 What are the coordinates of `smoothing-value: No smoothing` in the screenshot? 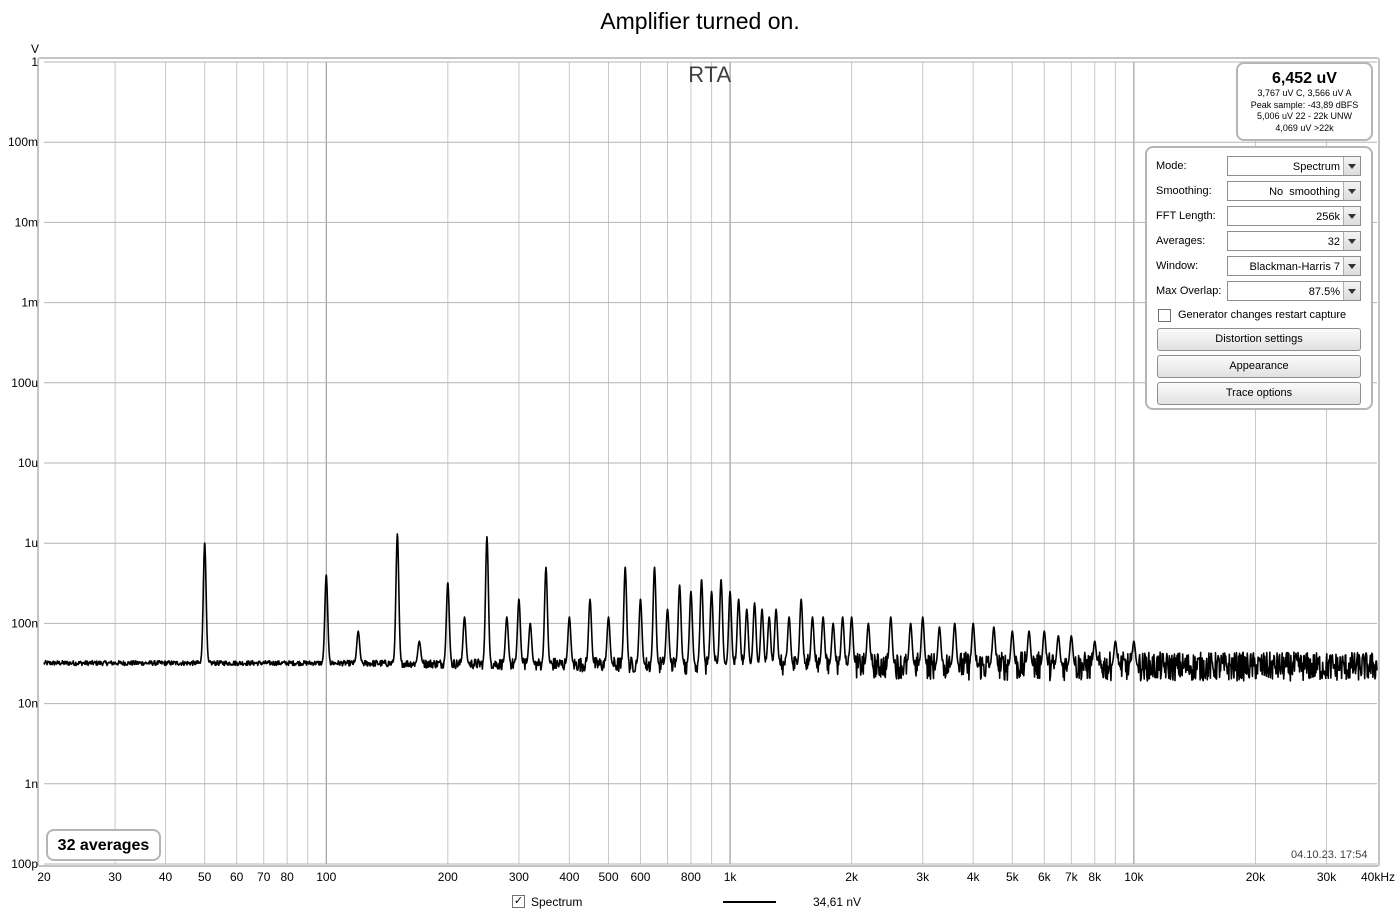 It's located at (1304, 192).